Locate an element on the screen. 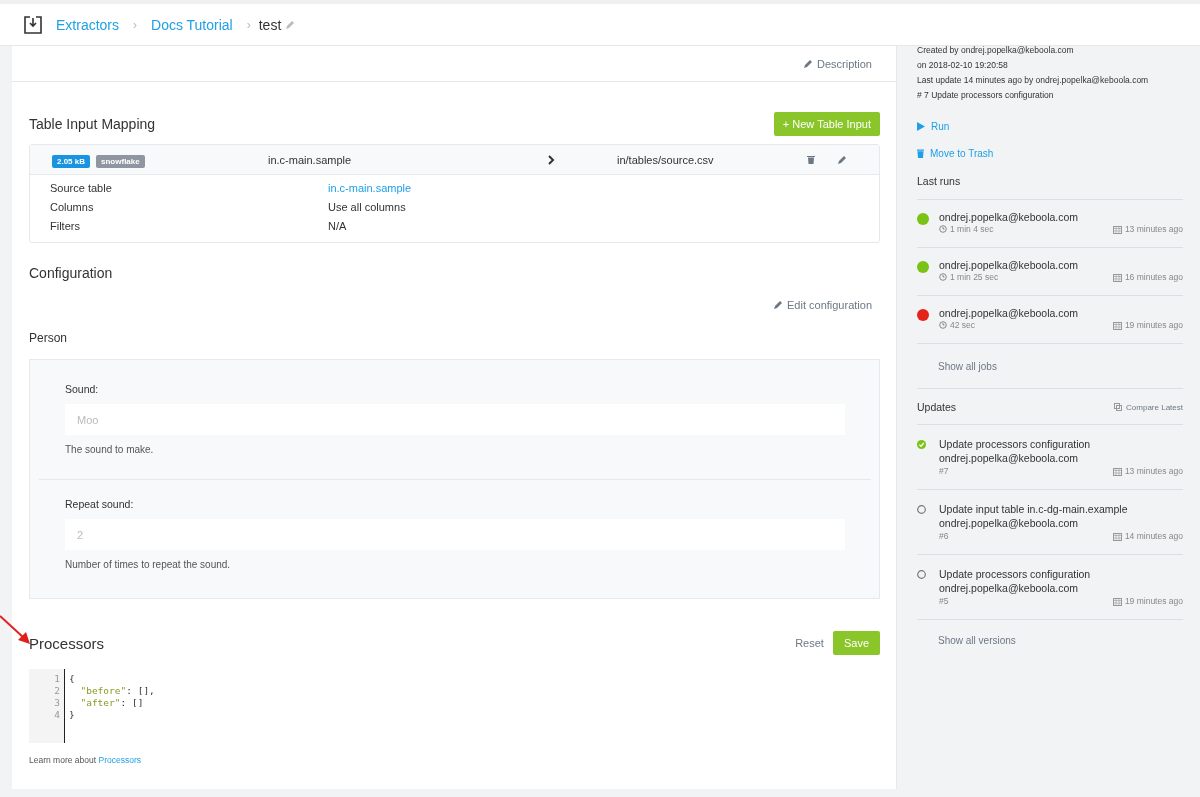 The height and width of the screenshot is (797, 1200). destination-file: in/tables/source.csv is located at coordinates (666, 159).